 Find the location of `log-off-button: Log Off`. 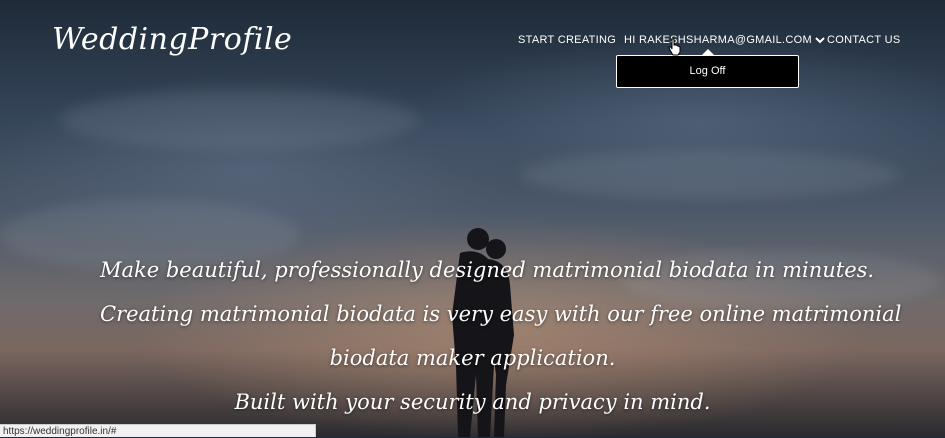

log-off-button: Log Off is located at coordinates (707, 71).